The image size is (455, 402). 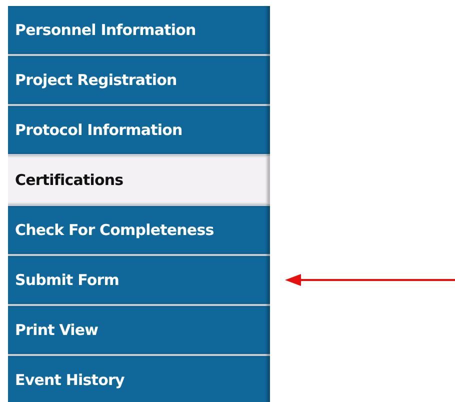 I want to click on menu-item: Submit Form, so click(x=139, y=280).